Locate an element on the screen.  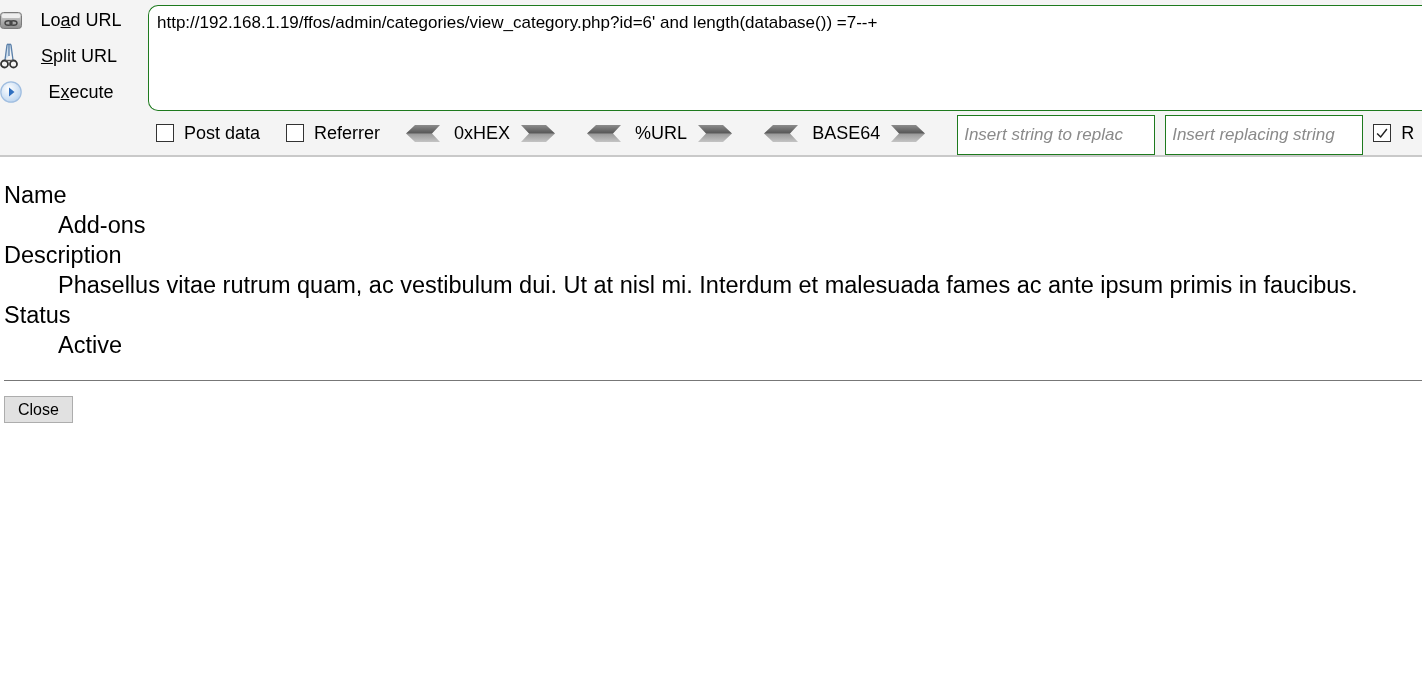
encoding-label: %URL is located at coordinates (661, 133).